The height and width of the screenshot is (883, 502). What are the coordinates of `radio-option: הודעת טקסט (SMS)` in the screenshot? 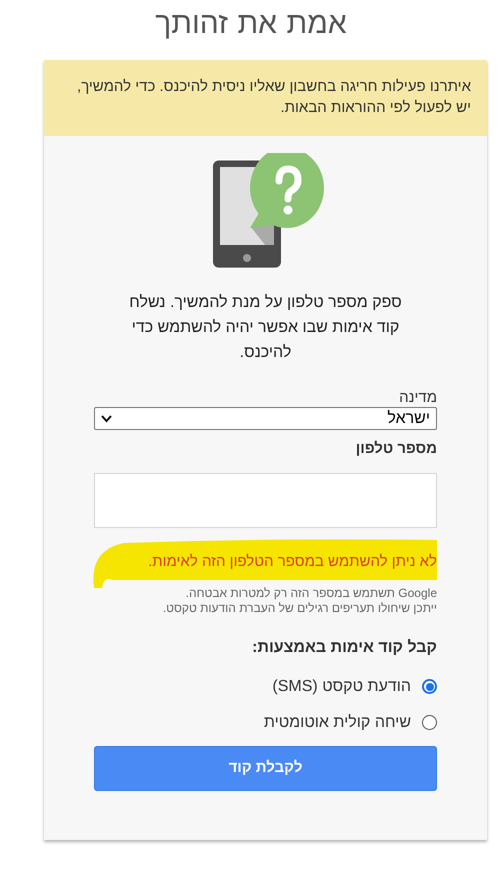 It's located at (265, 686).